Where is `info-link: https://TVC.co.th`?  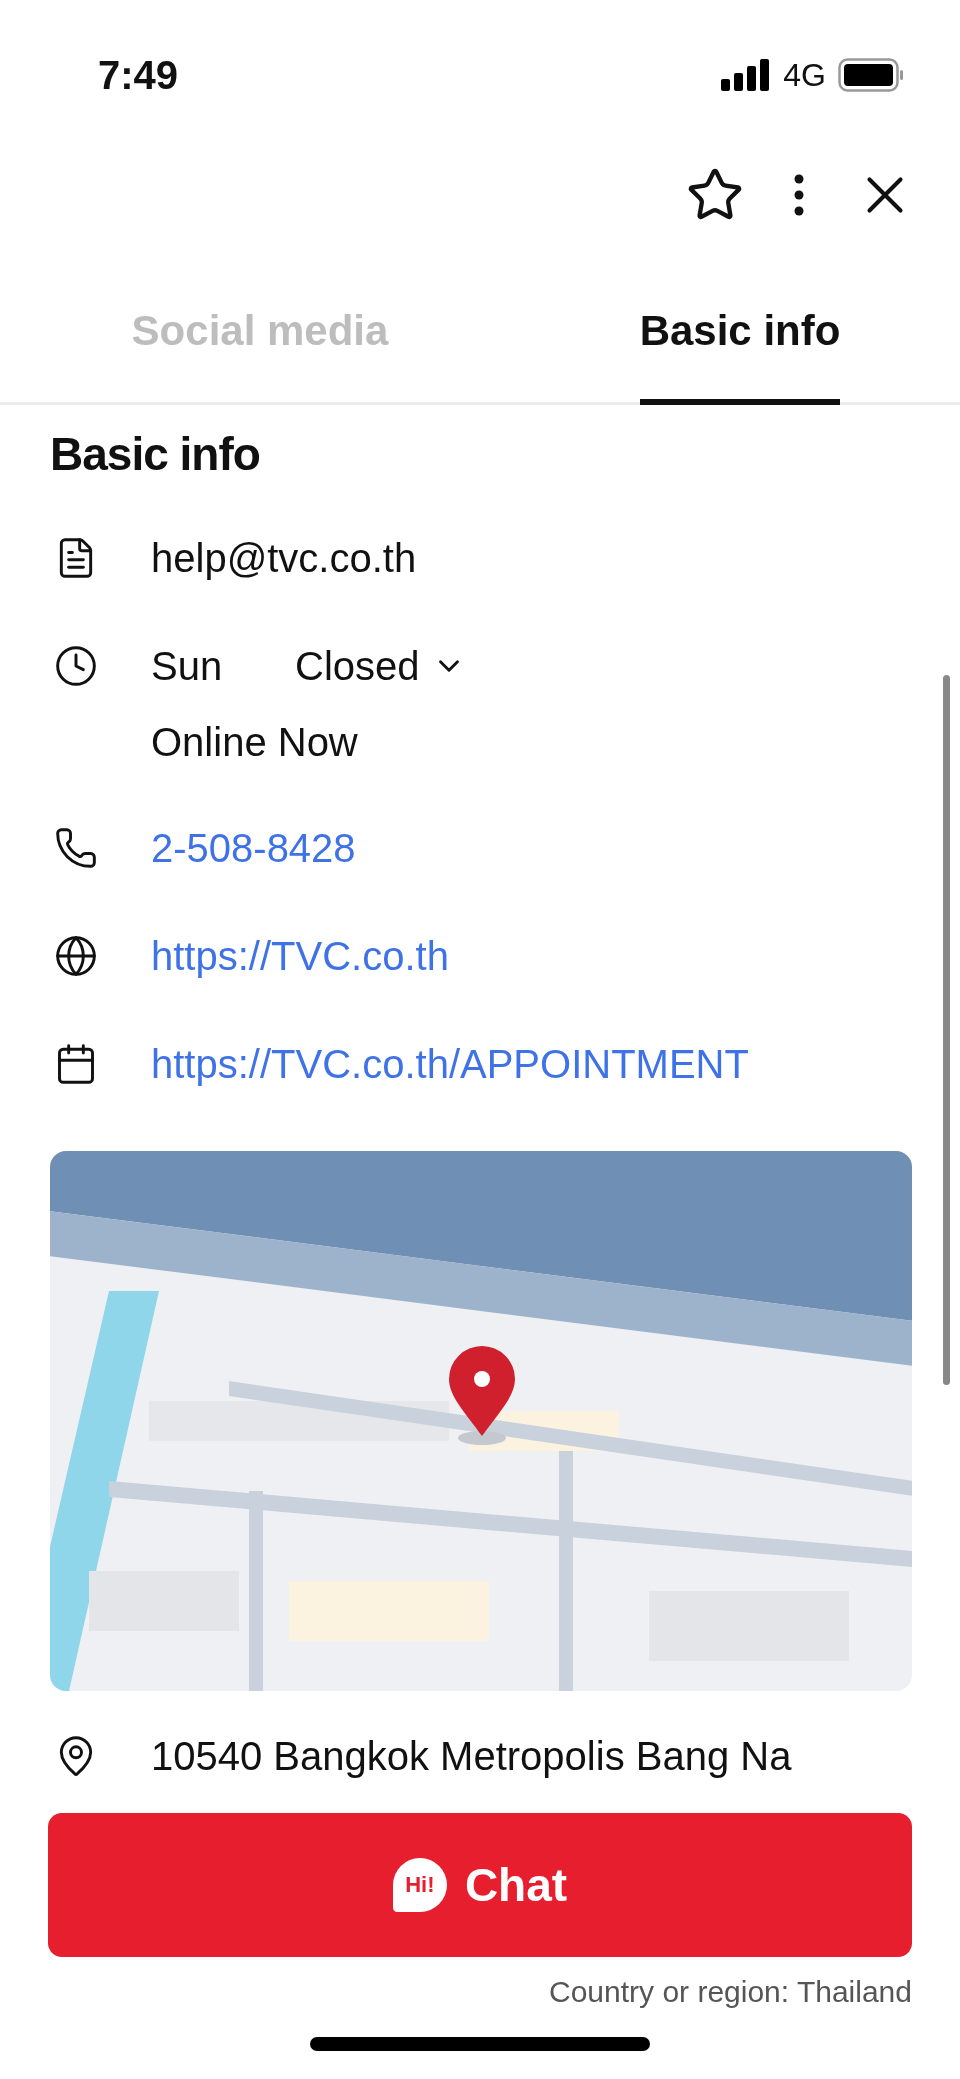 info-link: https://TVC.co.th is located at coordinates (300, 956).